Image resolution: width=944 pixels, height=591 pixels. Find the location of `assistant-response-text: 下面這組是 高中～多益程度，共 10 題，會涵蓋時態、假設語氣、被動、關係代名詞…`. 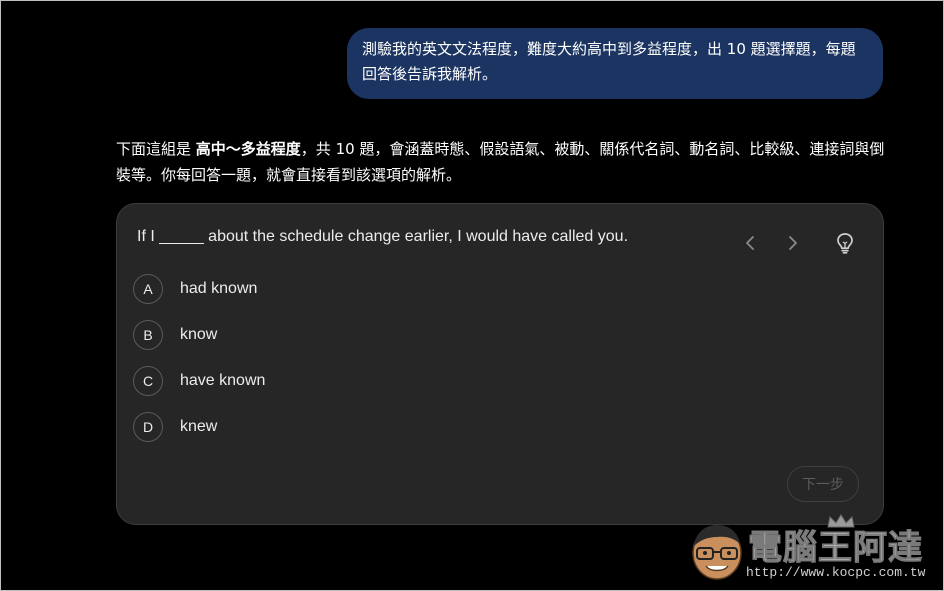

assistant-response-text: 下面這組是 高中～多益程度，共 10 題，會涵蓋時態、假設語氣、被動、關係代名詞… is located at coordinates (501, 162).